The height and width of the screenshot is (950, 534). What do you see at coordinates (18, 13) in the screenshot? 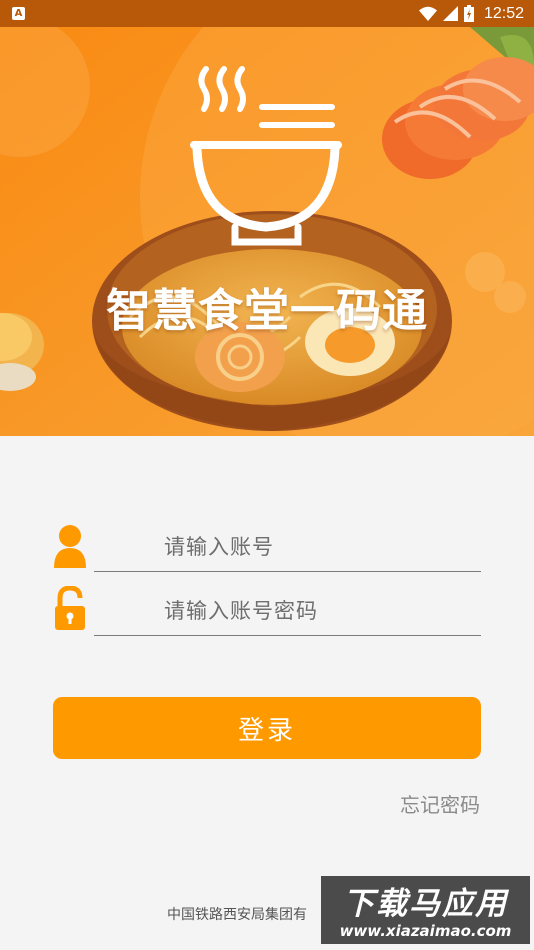
I see `notification-icon: A` at bounding box center [18, 13].